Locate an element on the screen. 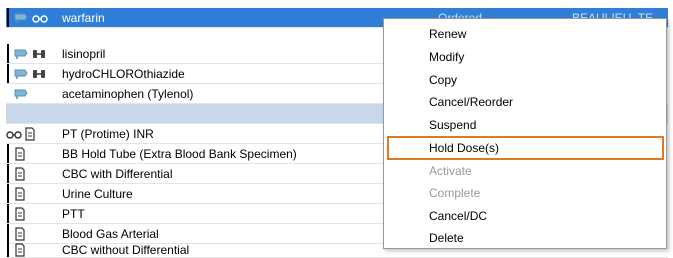 The height and width of the screenshot is (258, 673). order-name: warfarin is located at coordinates (83, 17).